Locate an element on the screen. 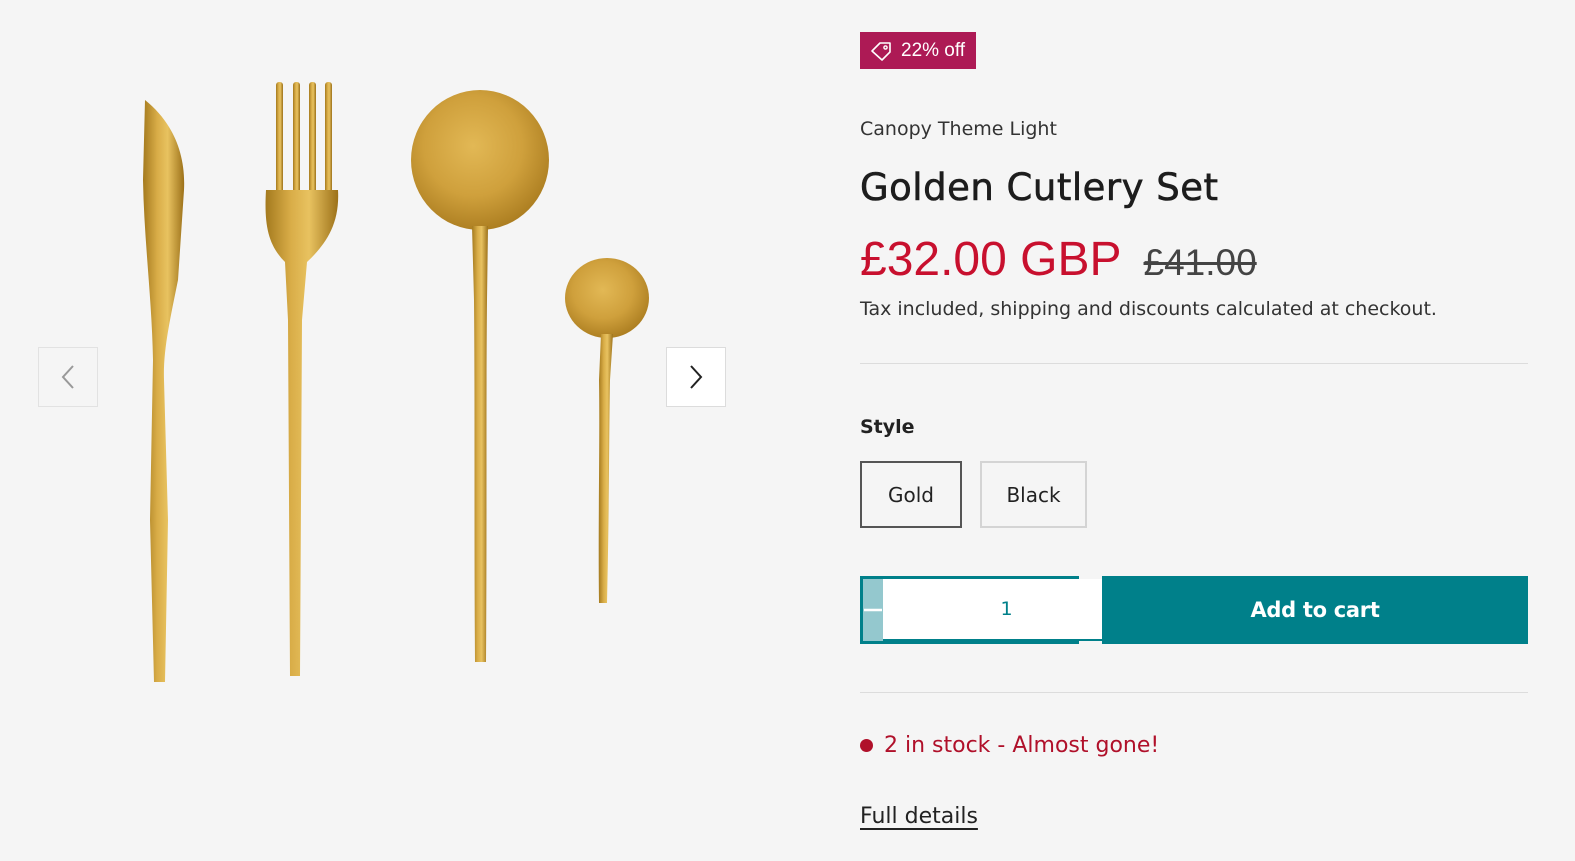 Image resolution: width=1575 pixels, height=861 pixels. stock-text: 2 in stock - Almost gone! is located at coordinates (1022, 745).